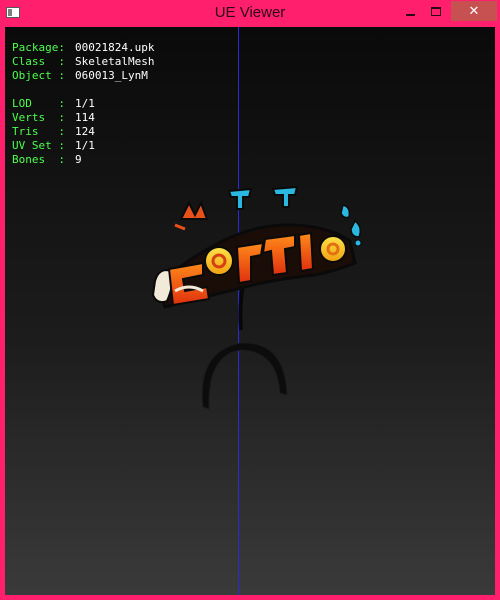 This screenshot has width=500, height=600. What do you see at coordinates (38, 117) in the screenshot?
I see `info-label: Verts :` at bounding box center [38, 117].